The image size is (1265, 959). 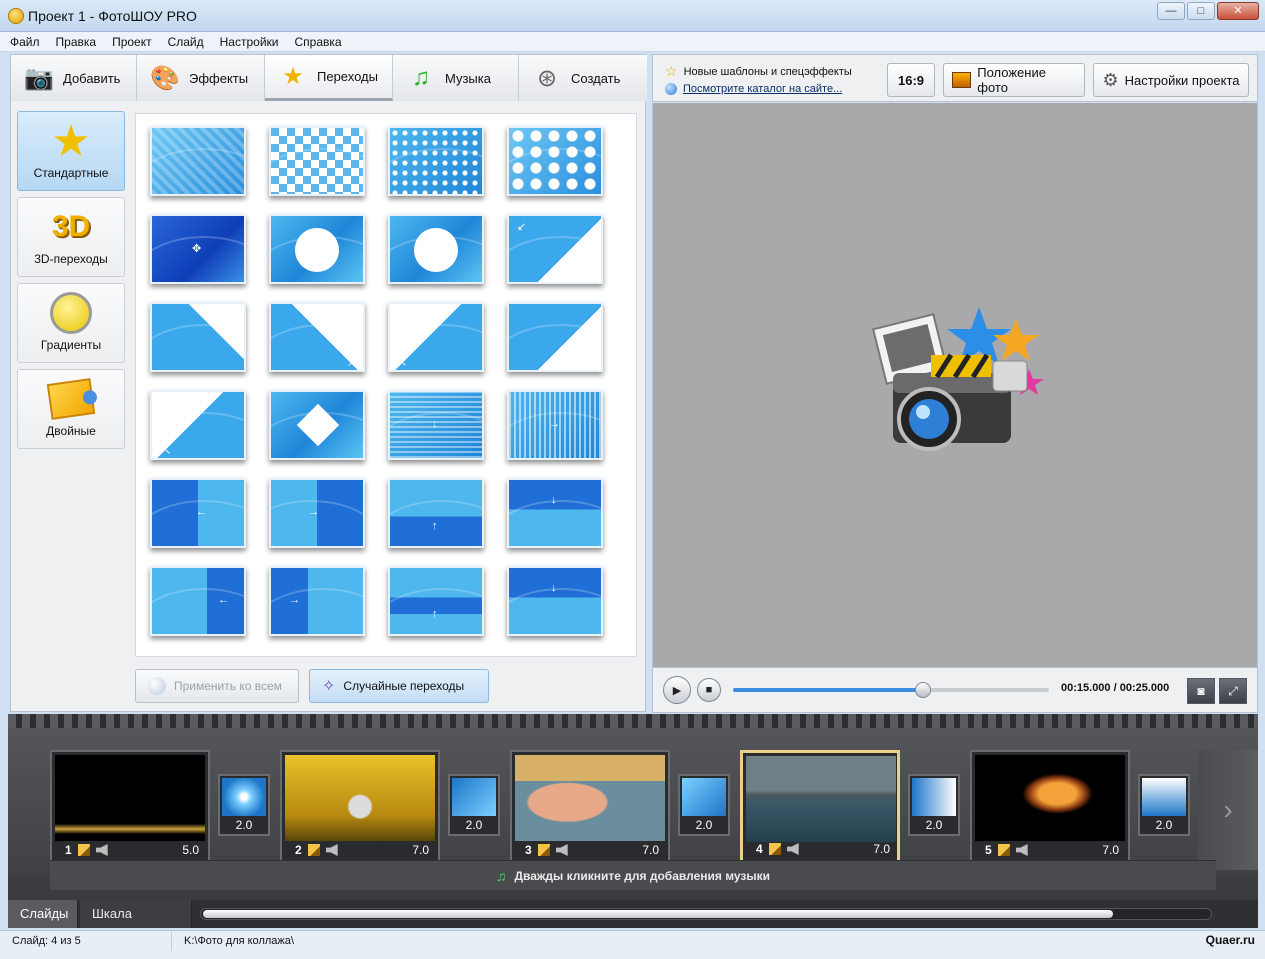 What do you see at coordinates (911, 80) in the screenshot?
I see `aspect-ratio-button: 16:9` at bounding box center [911, 80].